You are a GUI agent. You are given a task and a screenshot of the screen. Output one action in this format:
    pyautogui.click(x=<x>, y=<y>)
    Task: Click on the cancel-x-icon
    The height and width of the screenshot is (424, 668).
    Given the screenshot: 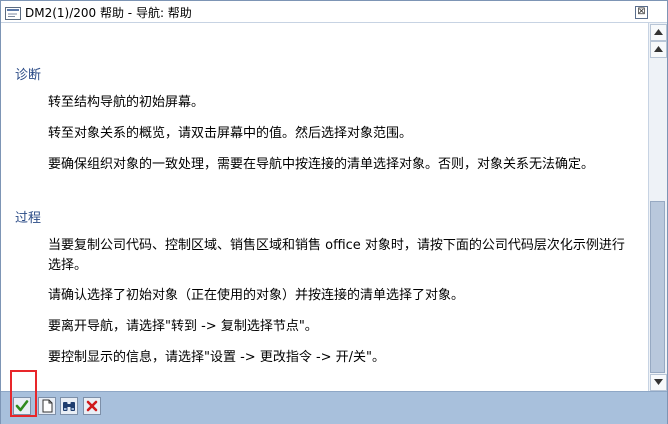 What is the action you would take?
    pyautogui.click(x=92, y=406)
    